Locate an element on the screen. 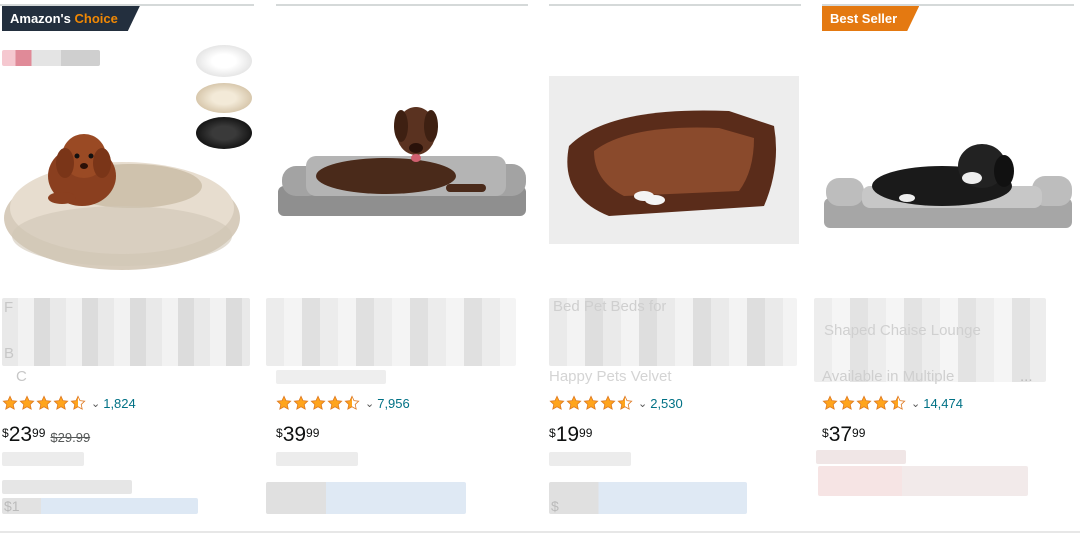 This screenshot has height=534, width=1080. title-fragment-4: Available in Multiple is located at coordinates (888, 376).